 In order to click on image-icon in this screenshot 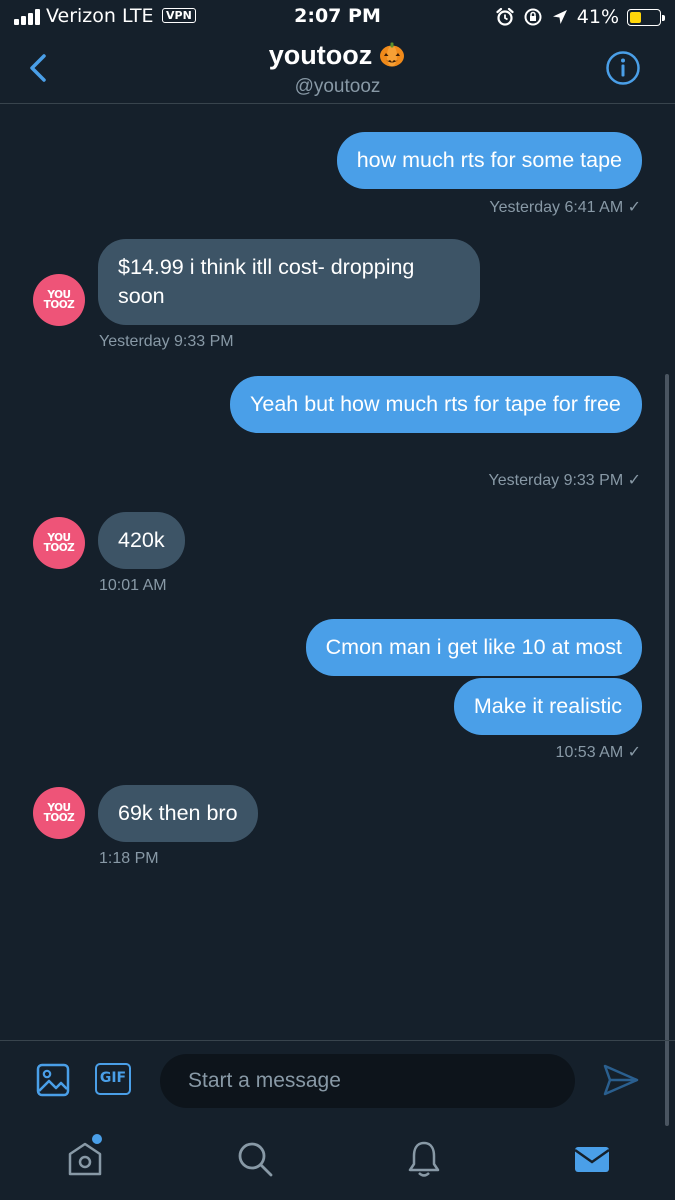, I will do `click(53, 1080)`.